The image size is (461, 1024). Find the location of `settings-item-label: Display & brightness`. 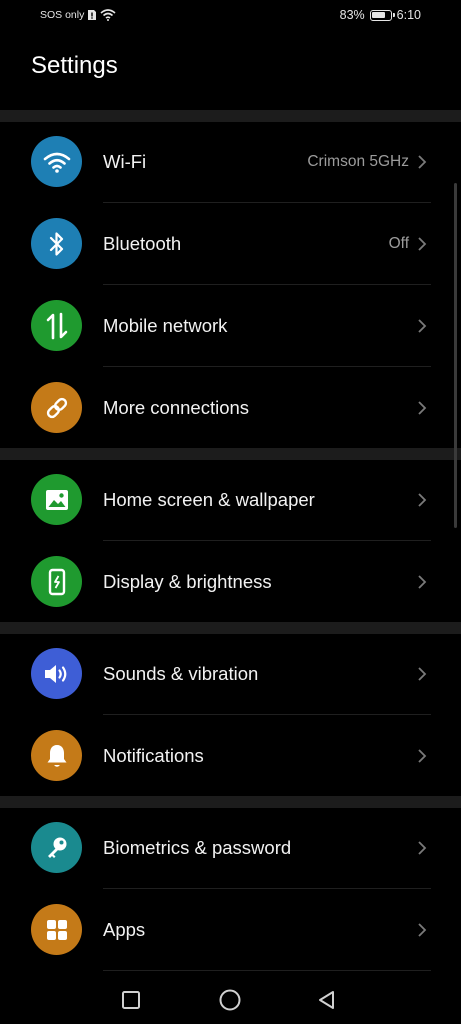

settings-item-label: Display & brightness is located at coordinates (187, 581).